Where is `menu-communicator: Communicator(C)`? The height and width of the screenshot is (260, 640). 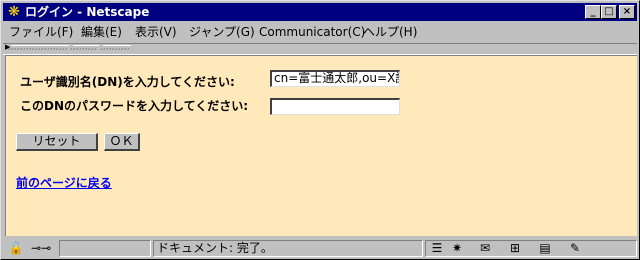
menu-communicator: Communicator(C) is located at coordinates (312, 32).